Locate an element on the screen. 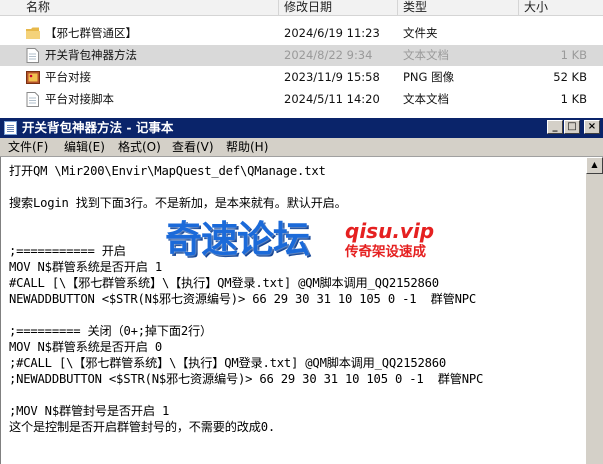 The width and height of the screenshot is (603, 464). file-modified: 2024/8/22 9:34 is located at coordinates (328, 55).